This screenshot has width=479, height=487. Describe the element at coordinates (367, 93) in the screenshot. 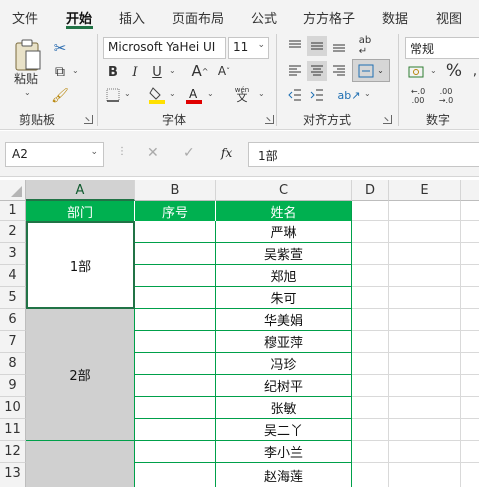

I see `orientation-dropdown-icon: ⌄` at that location.